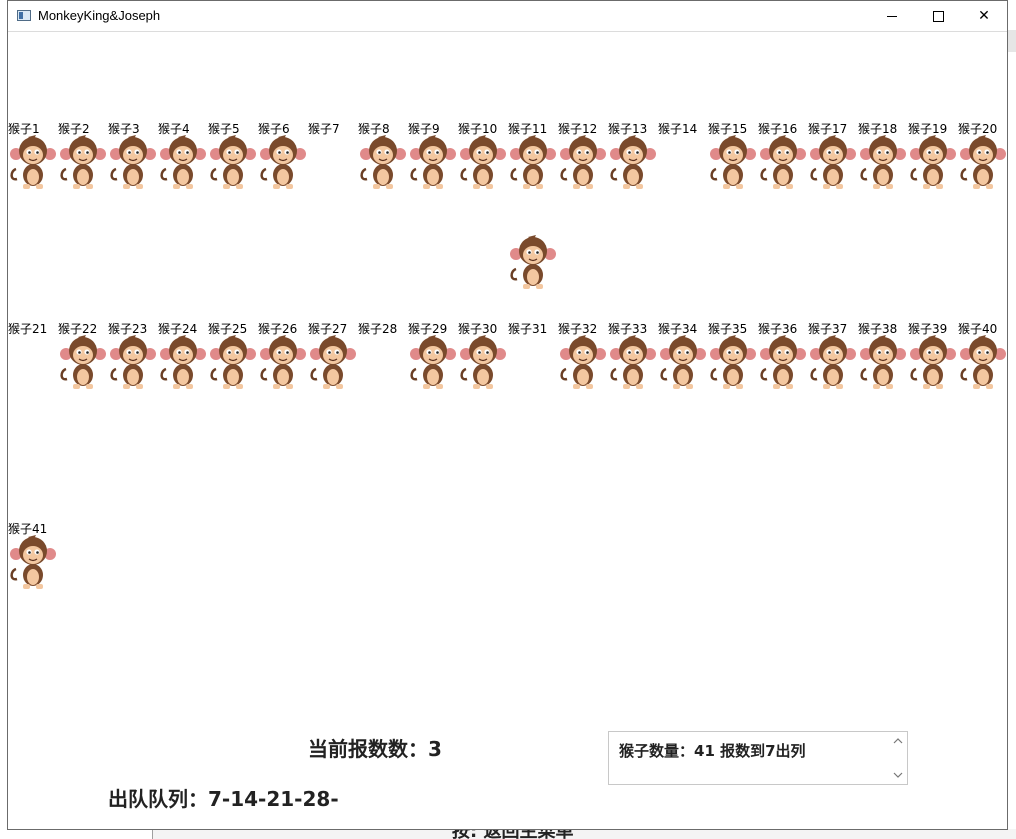  Describe the element at coordinates (324, 129) in the screenshot. I see `monkey-label: 猴子7` at that location.